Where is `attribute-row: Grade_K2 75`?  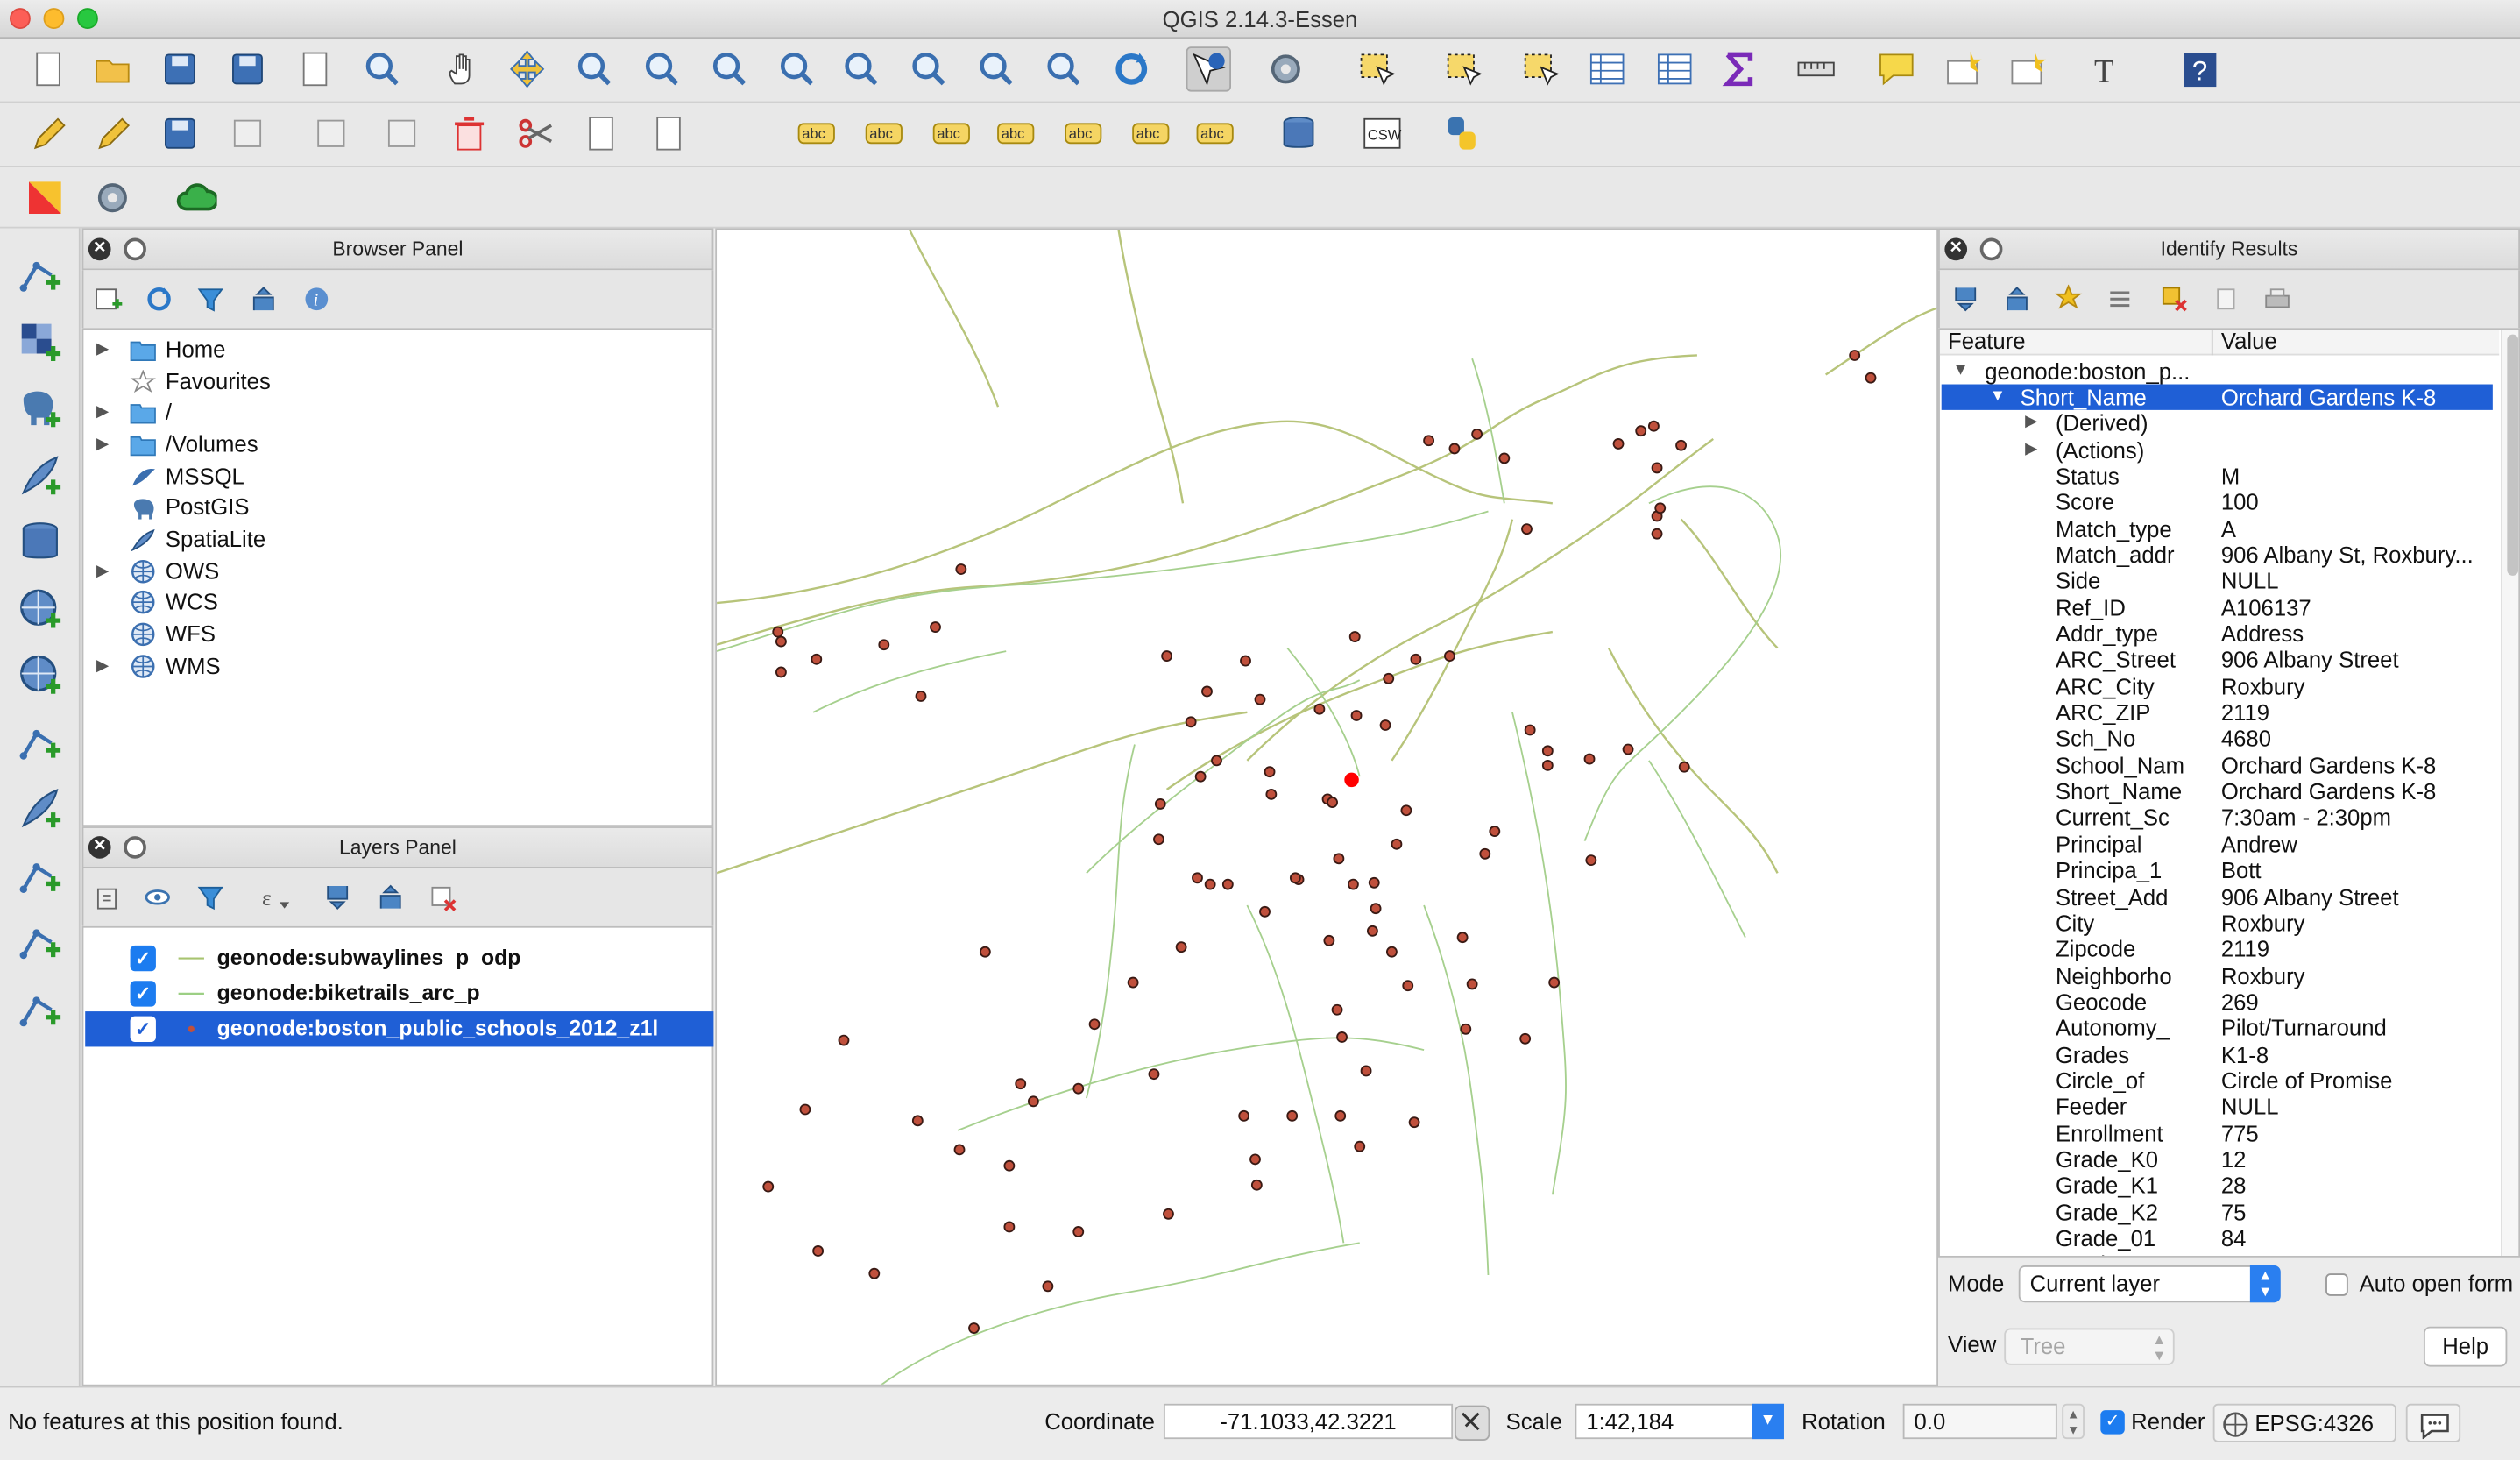 attribute-row: Grade_K2 75 is located at coordinates (2217, 1212).